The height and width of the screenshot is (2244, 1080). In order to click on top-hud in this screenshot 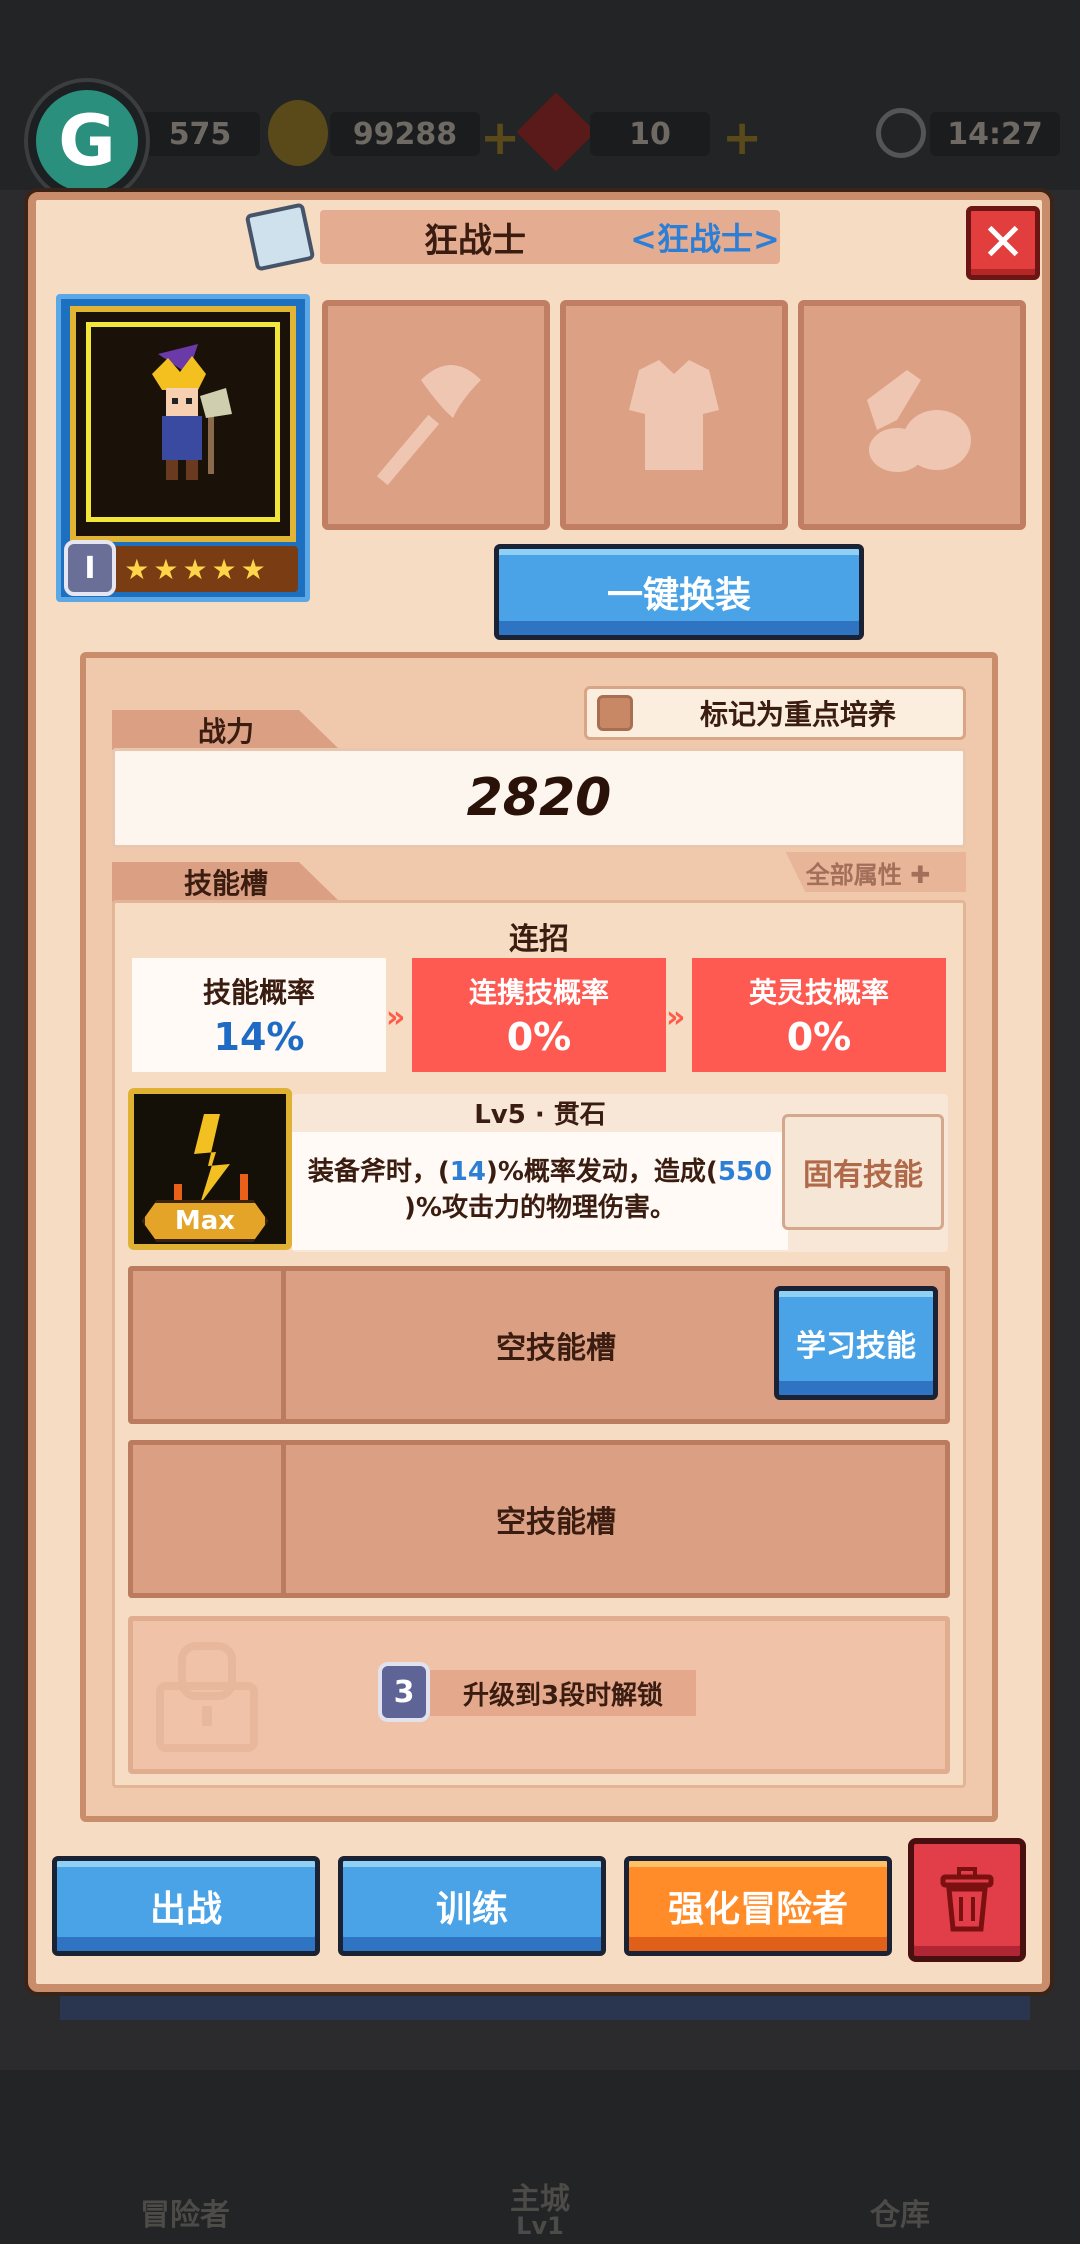, I will do `click(540, 95)`.